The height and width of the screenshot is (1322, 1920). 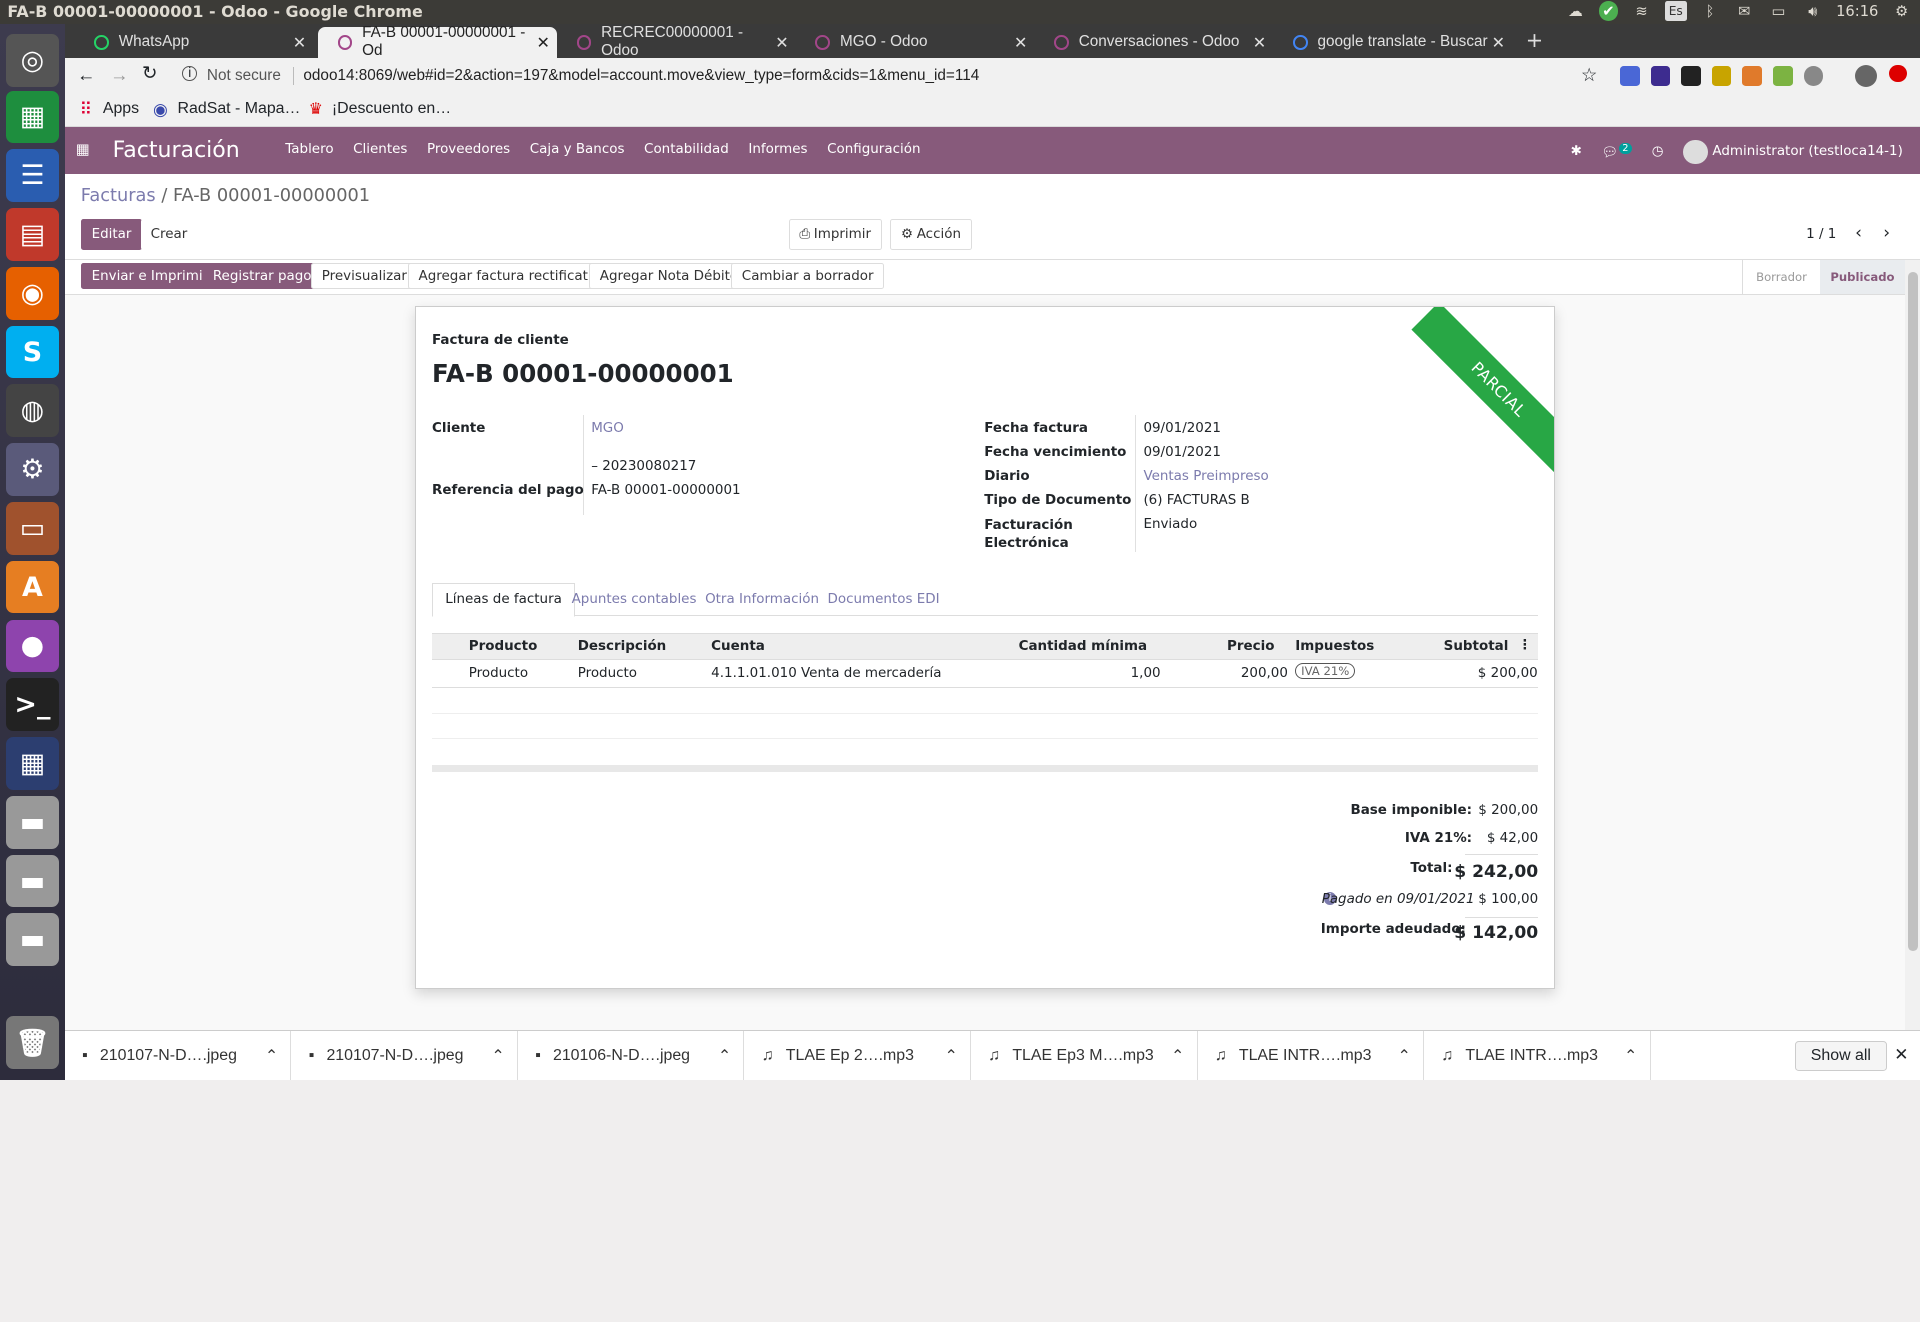 I want to click on trash-icon: 🗑︎, so click(x=32, y=1042).